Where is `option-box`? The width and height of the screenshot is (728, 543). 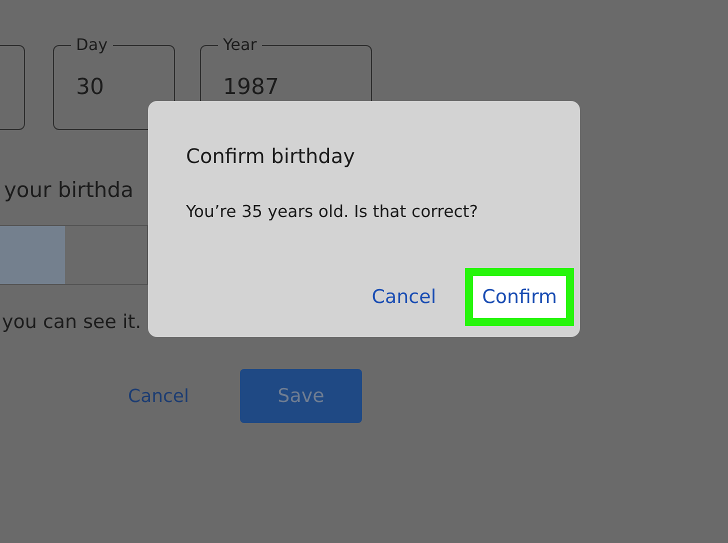 option-box is located at coordinates (74, 255).